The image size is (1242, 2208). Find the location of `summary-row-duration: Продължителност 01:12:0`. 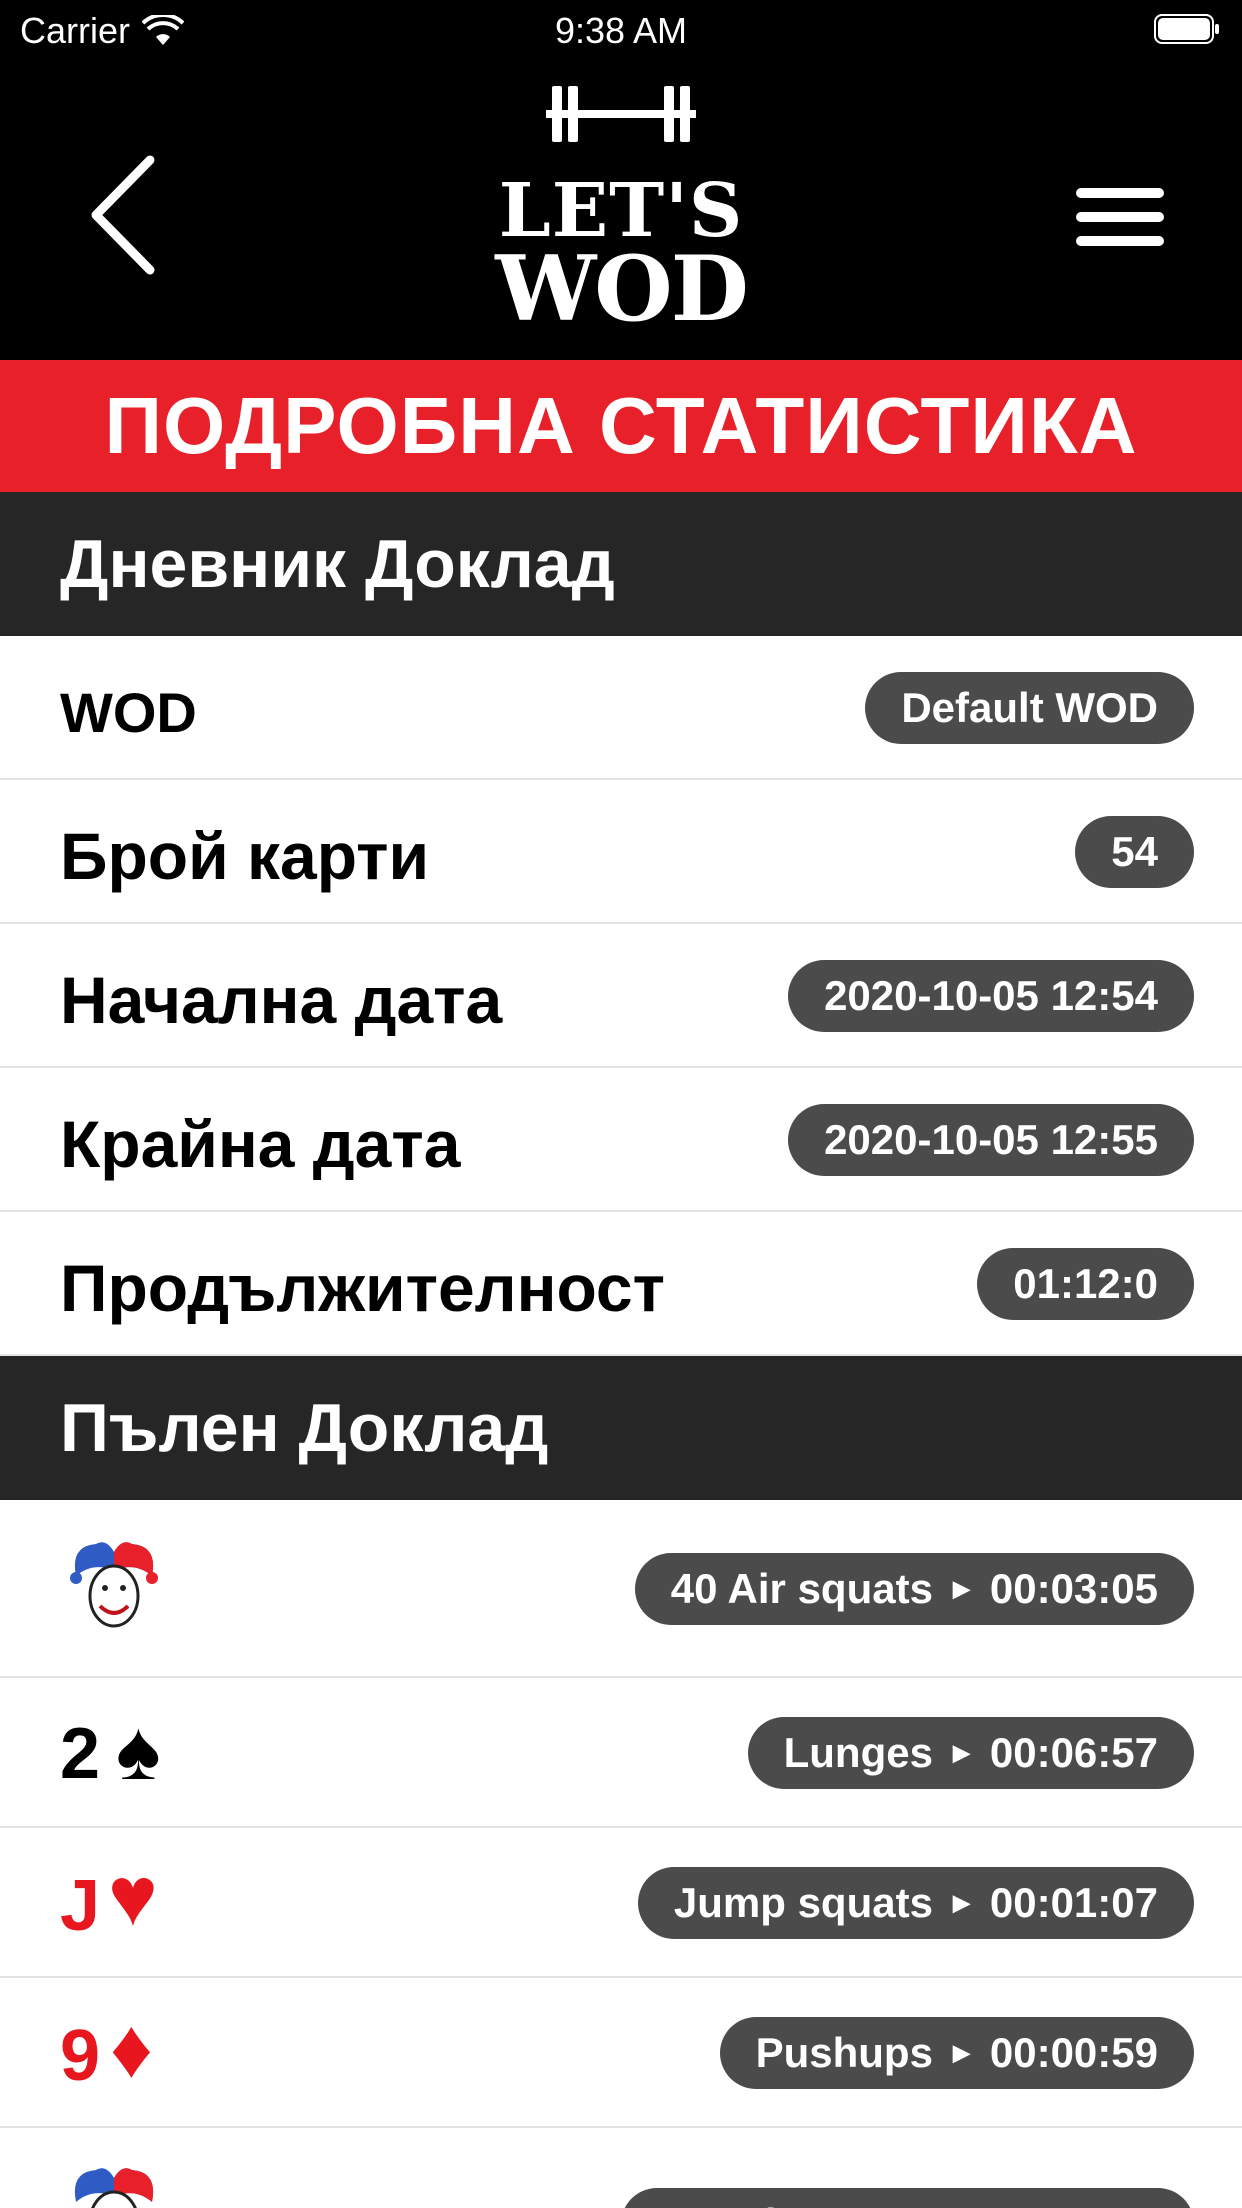

summary-row-duration: Продължителност 01:12:0 is located at coordinates (621, 1284).